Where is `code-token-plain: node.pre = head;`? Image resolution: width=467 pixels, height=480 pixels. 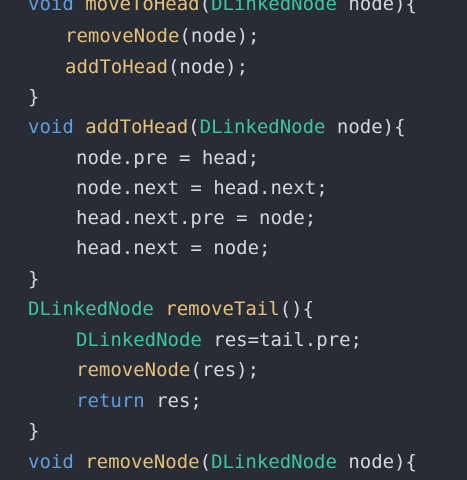 code-token-plain: node.pre = head; is located at coordinates (168, 158).